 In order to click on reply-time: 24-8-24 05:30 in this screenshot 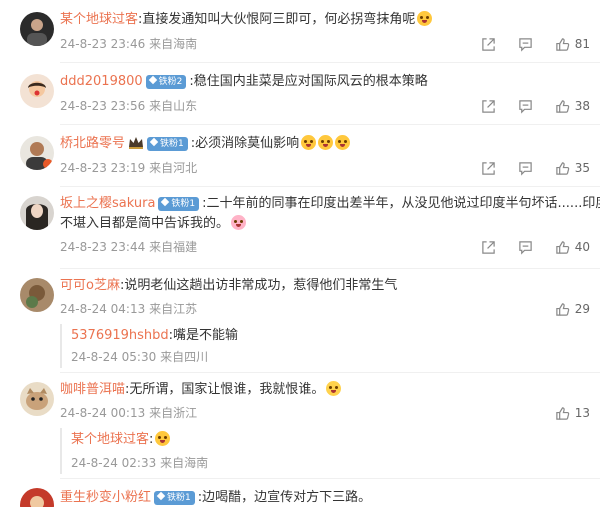, I will do `click(114, 357)`.